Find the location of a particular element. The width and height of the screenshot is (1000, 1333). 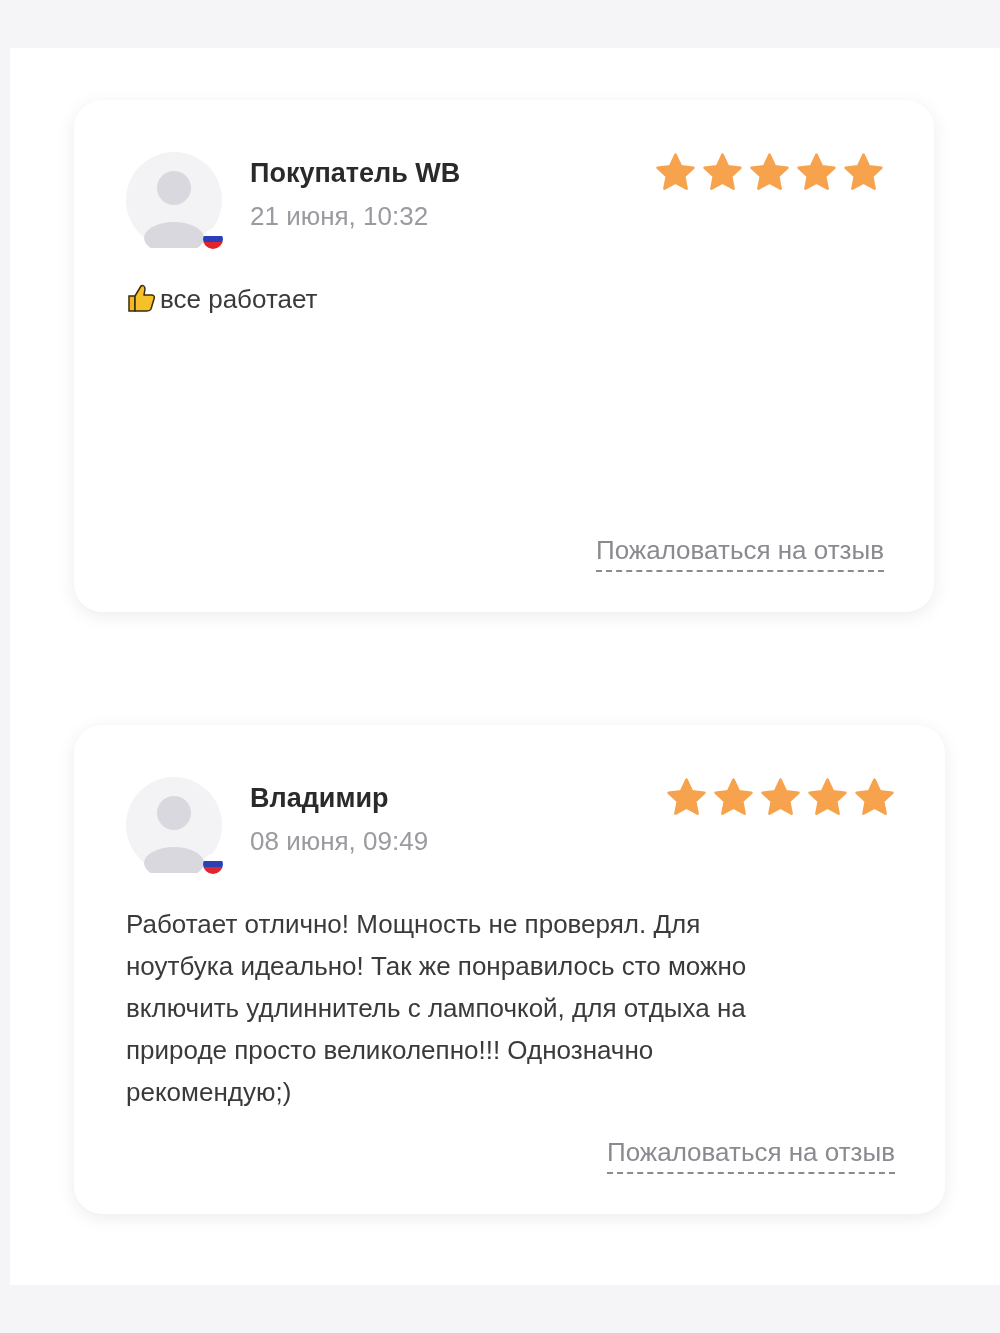

author-name: Покупатель WB is located at coordinates (356, 173).